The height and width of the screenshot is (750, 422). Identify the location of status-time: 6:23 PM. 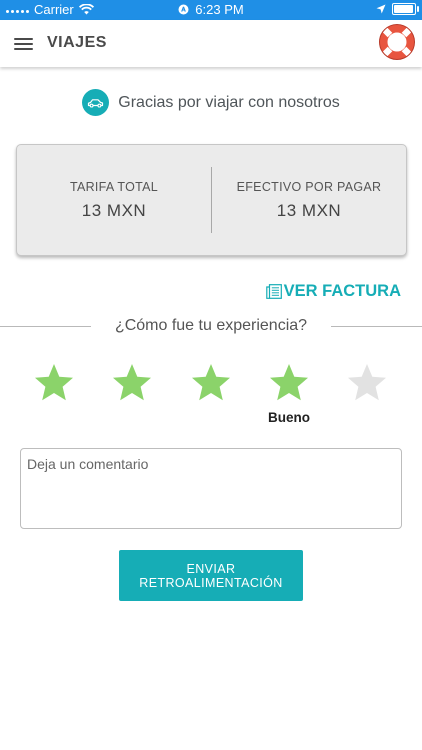
(219, 9).